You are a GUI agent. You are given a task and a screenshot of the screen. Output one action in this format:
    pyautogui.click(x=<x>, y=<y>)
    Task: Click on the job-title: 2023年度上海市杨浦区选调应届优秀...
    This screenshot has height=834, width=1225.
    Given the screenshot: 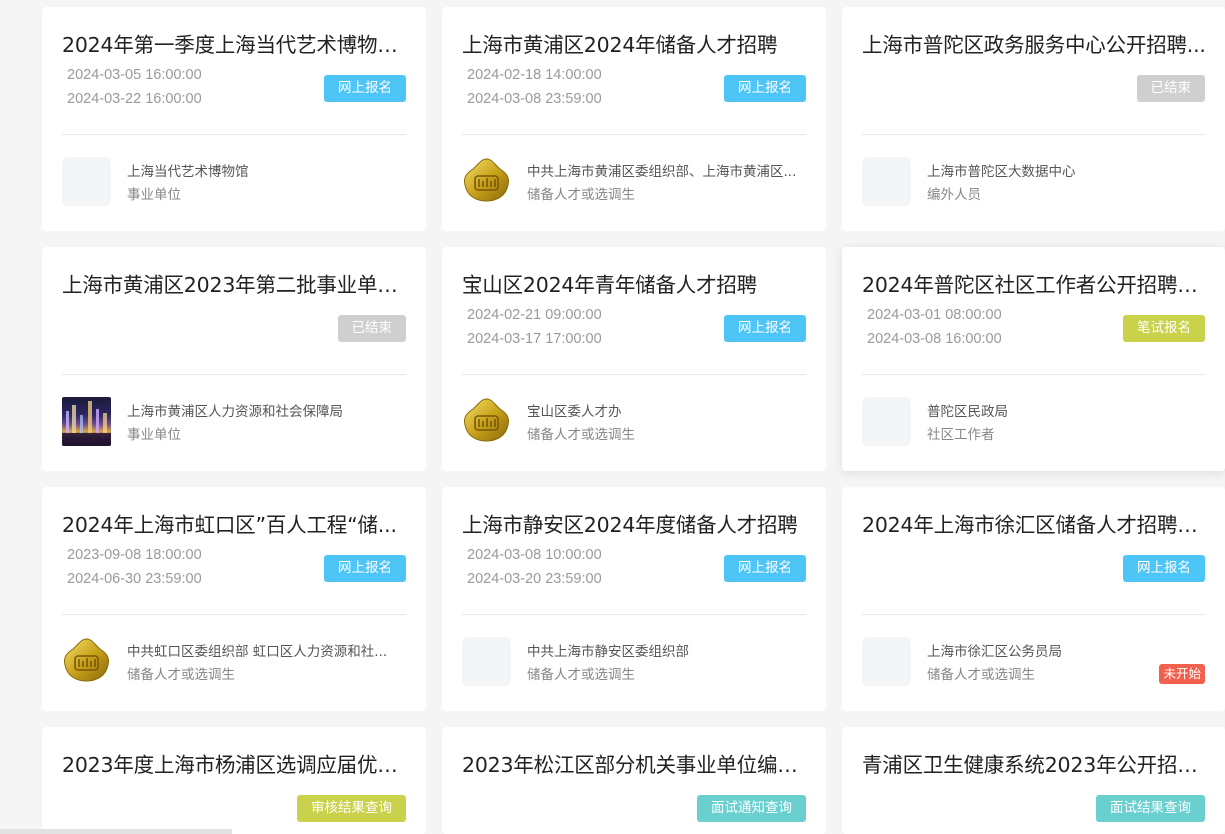 What is the action you would take?
    pyautogui.click(x=234, y=765)
    